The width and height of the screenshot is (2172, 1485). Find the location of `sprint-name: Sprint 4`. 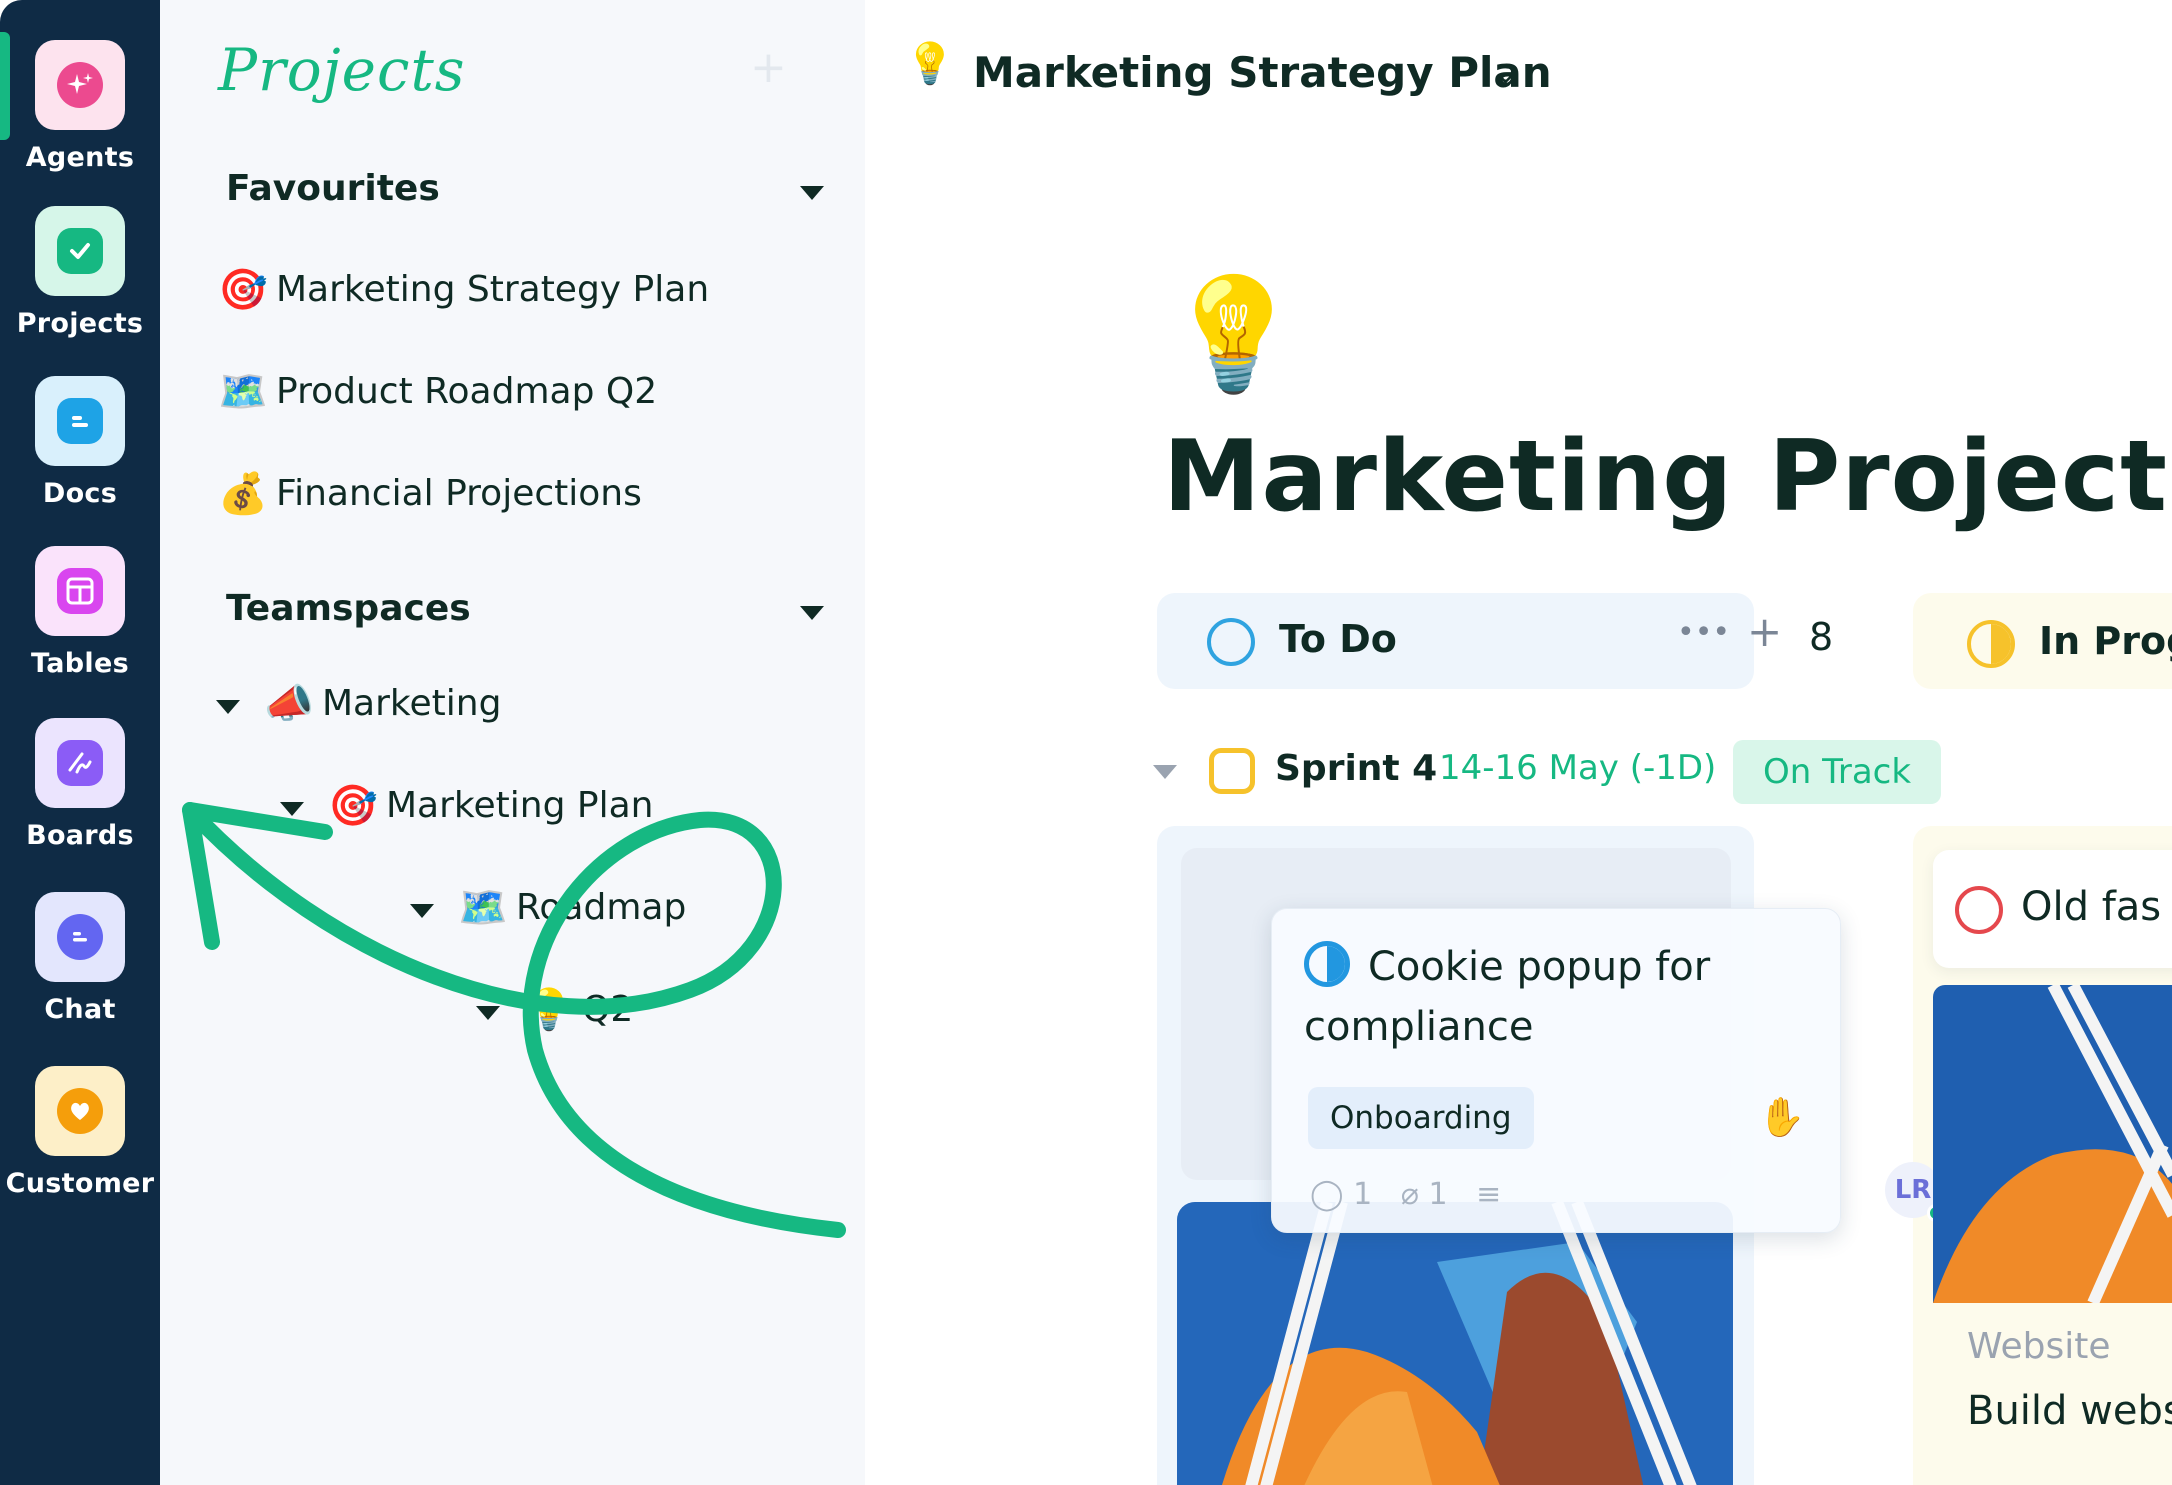

sprint-name: Sprint 4 is located at coordinates (1356, 768).